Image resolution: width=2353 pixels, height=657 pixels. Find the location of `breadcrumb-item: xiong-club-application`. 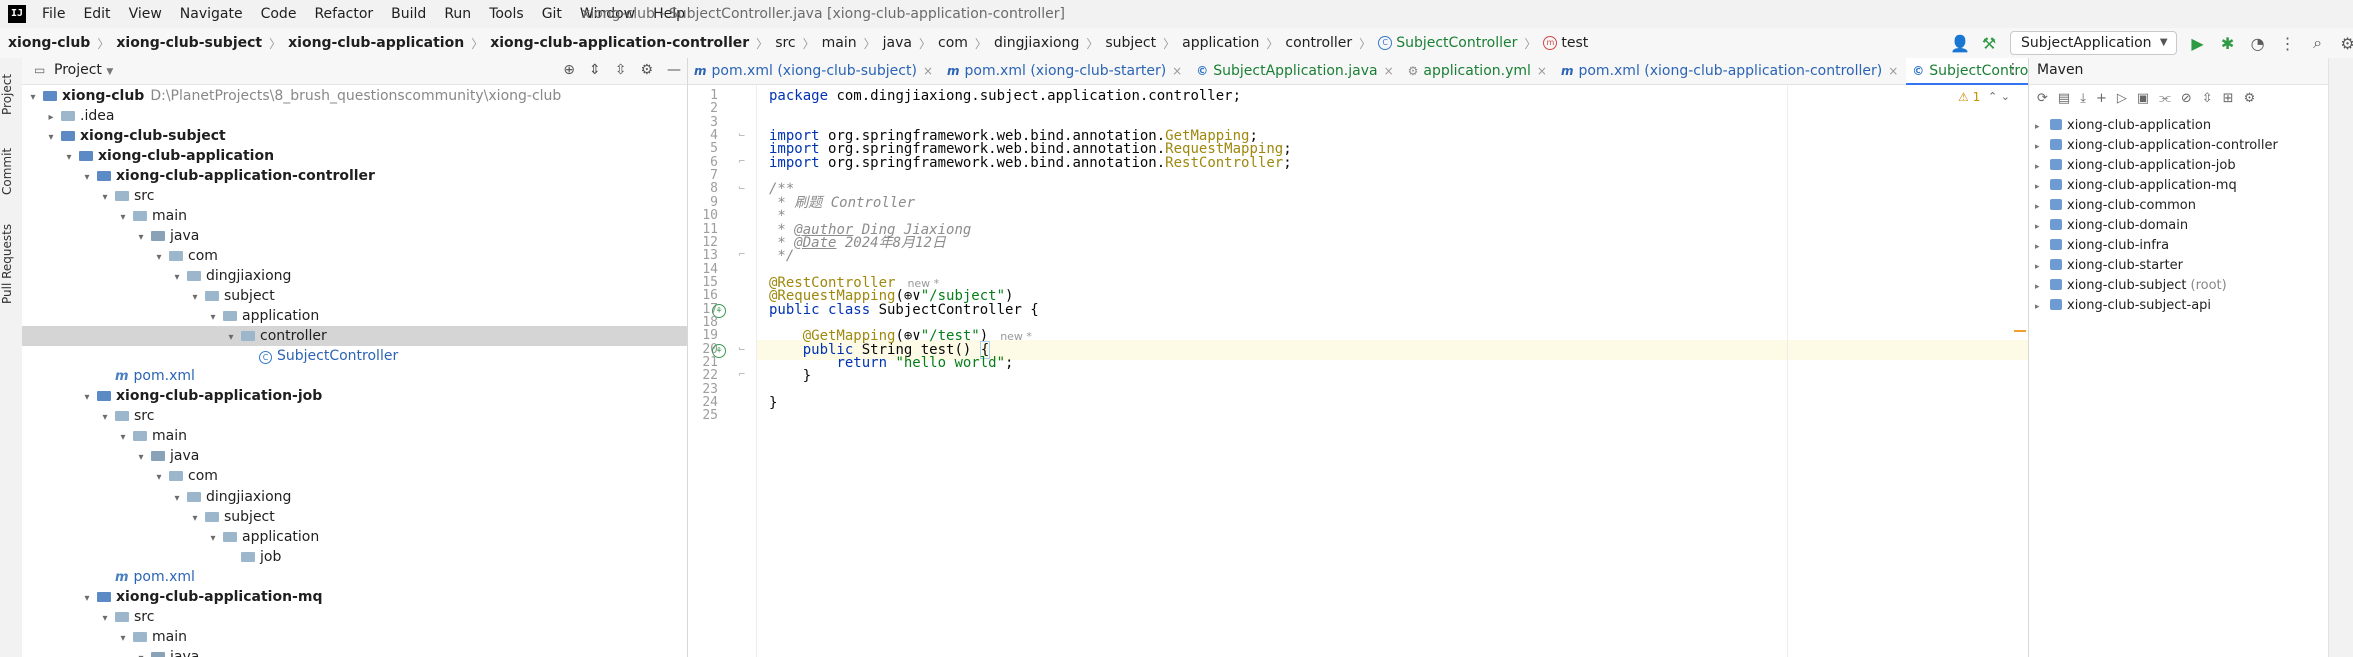

breadcrumb-item: xiong-club-application is located at coordinates (376, 43).